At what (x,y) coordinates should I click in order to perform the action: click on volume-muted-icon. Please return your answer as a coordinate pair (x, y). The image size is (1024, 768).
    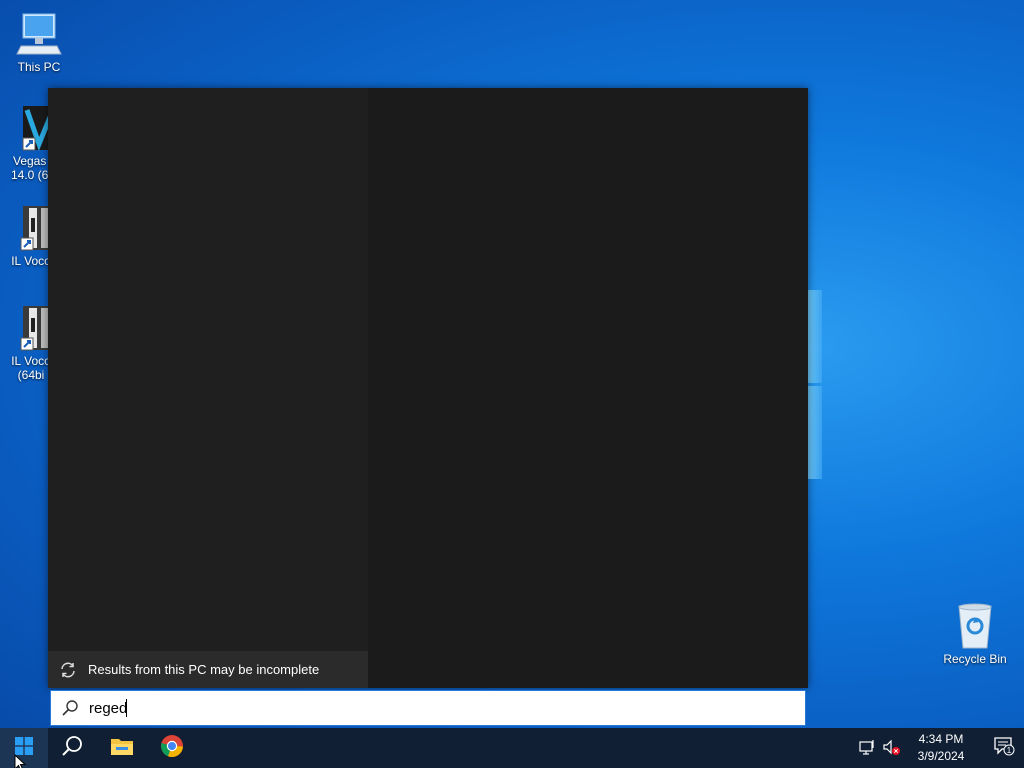
    Looking at the image, I should click on (892, 748).